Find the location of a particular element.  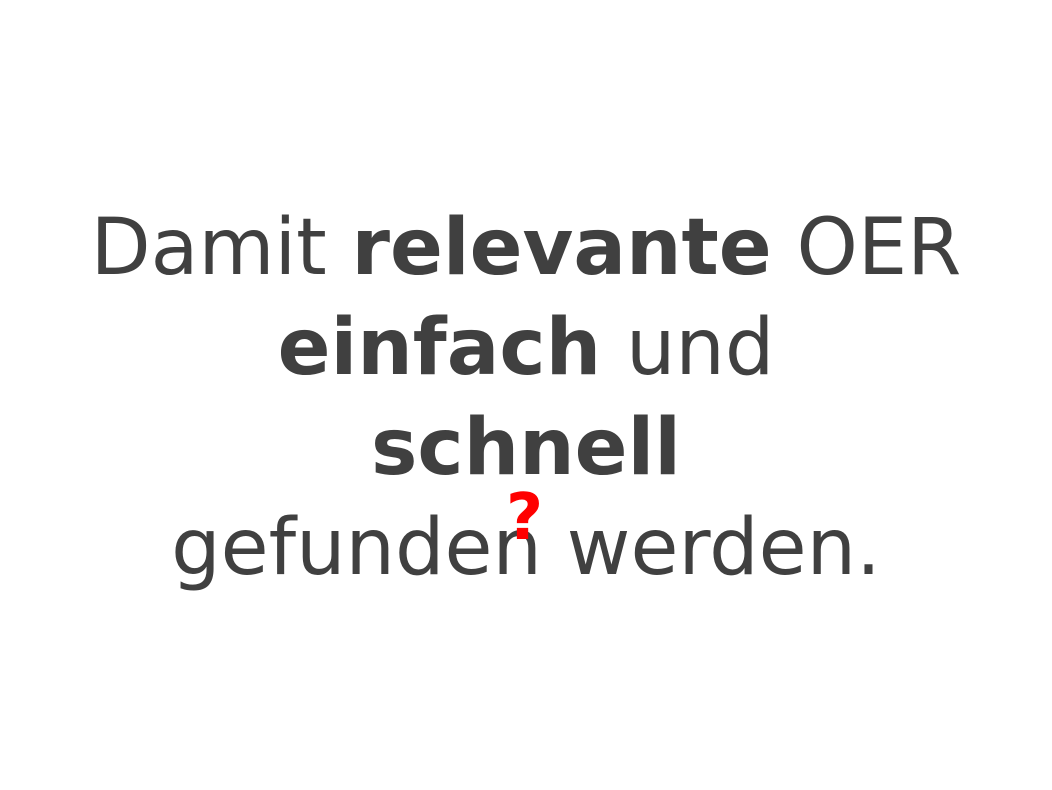

text-line-2: einfach und is located at coordinates (526, 348).